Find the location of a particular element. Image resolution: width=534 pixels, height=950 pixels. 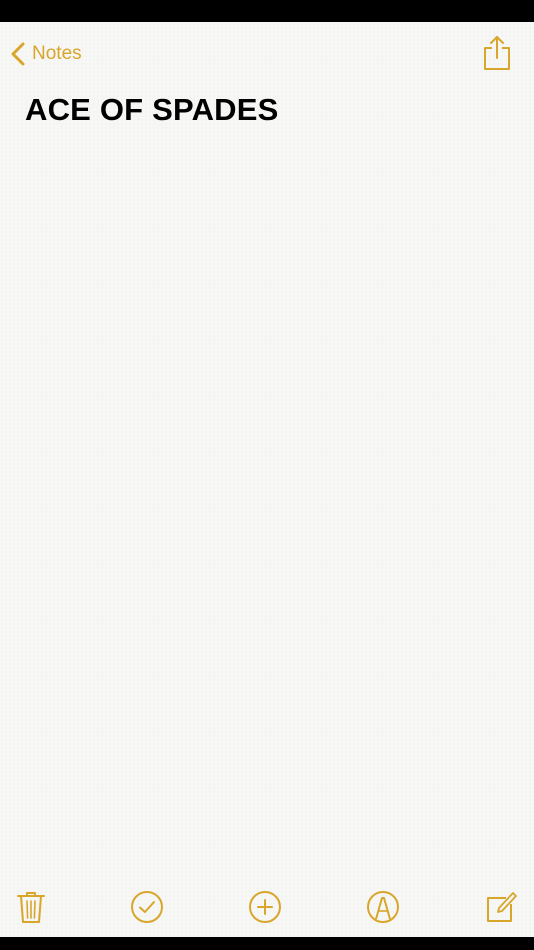

compose-button is located at coordinates (501, 907).